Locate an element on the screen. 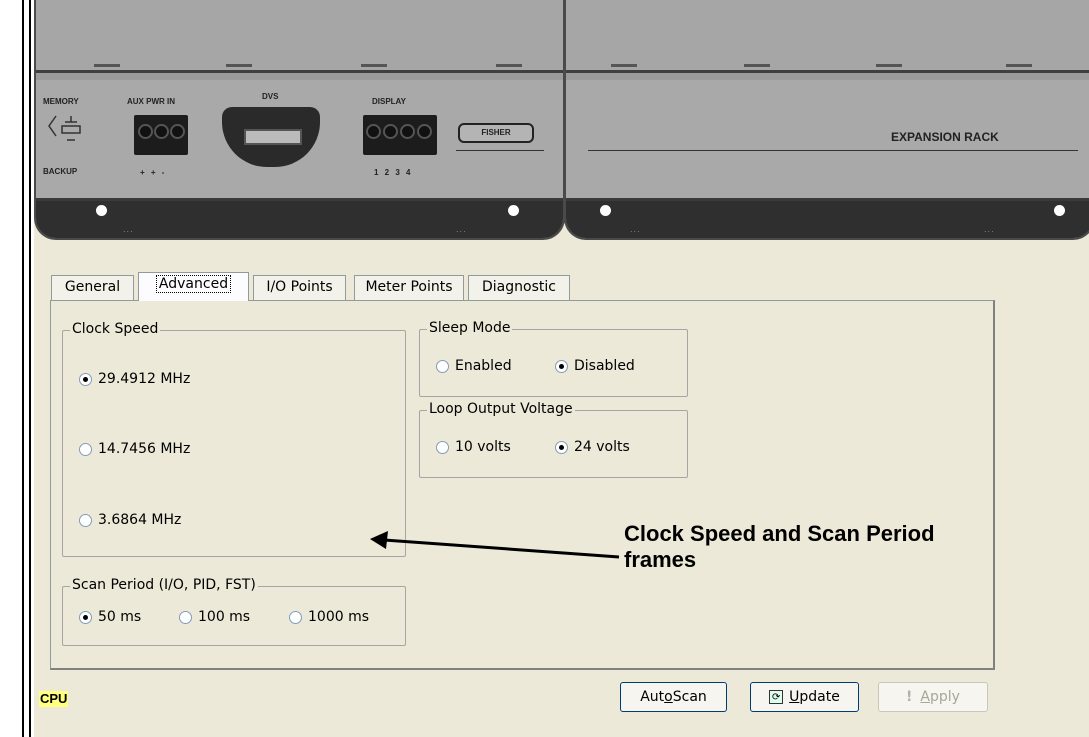  tab-meter-points: Meter Points is located at coordinates (409, 287).